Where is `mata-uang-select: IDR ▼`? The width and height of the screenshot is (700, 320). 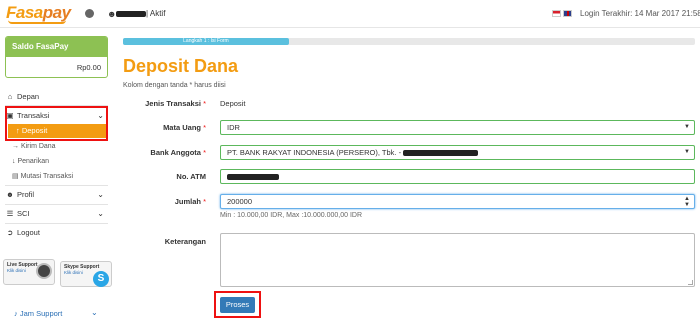 mata-uang-select: IDR ▼ is located at coordinates (457, 127).